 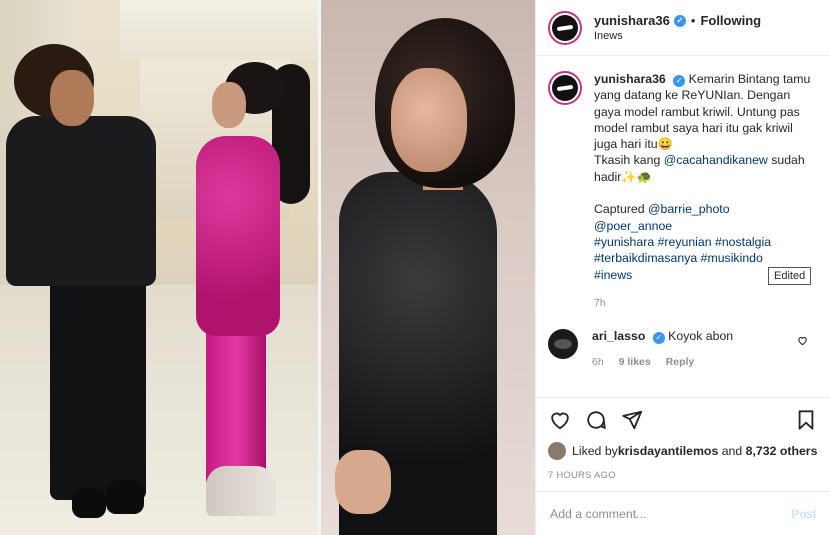 I want to click on ceiling, so click(x=219, y=30).